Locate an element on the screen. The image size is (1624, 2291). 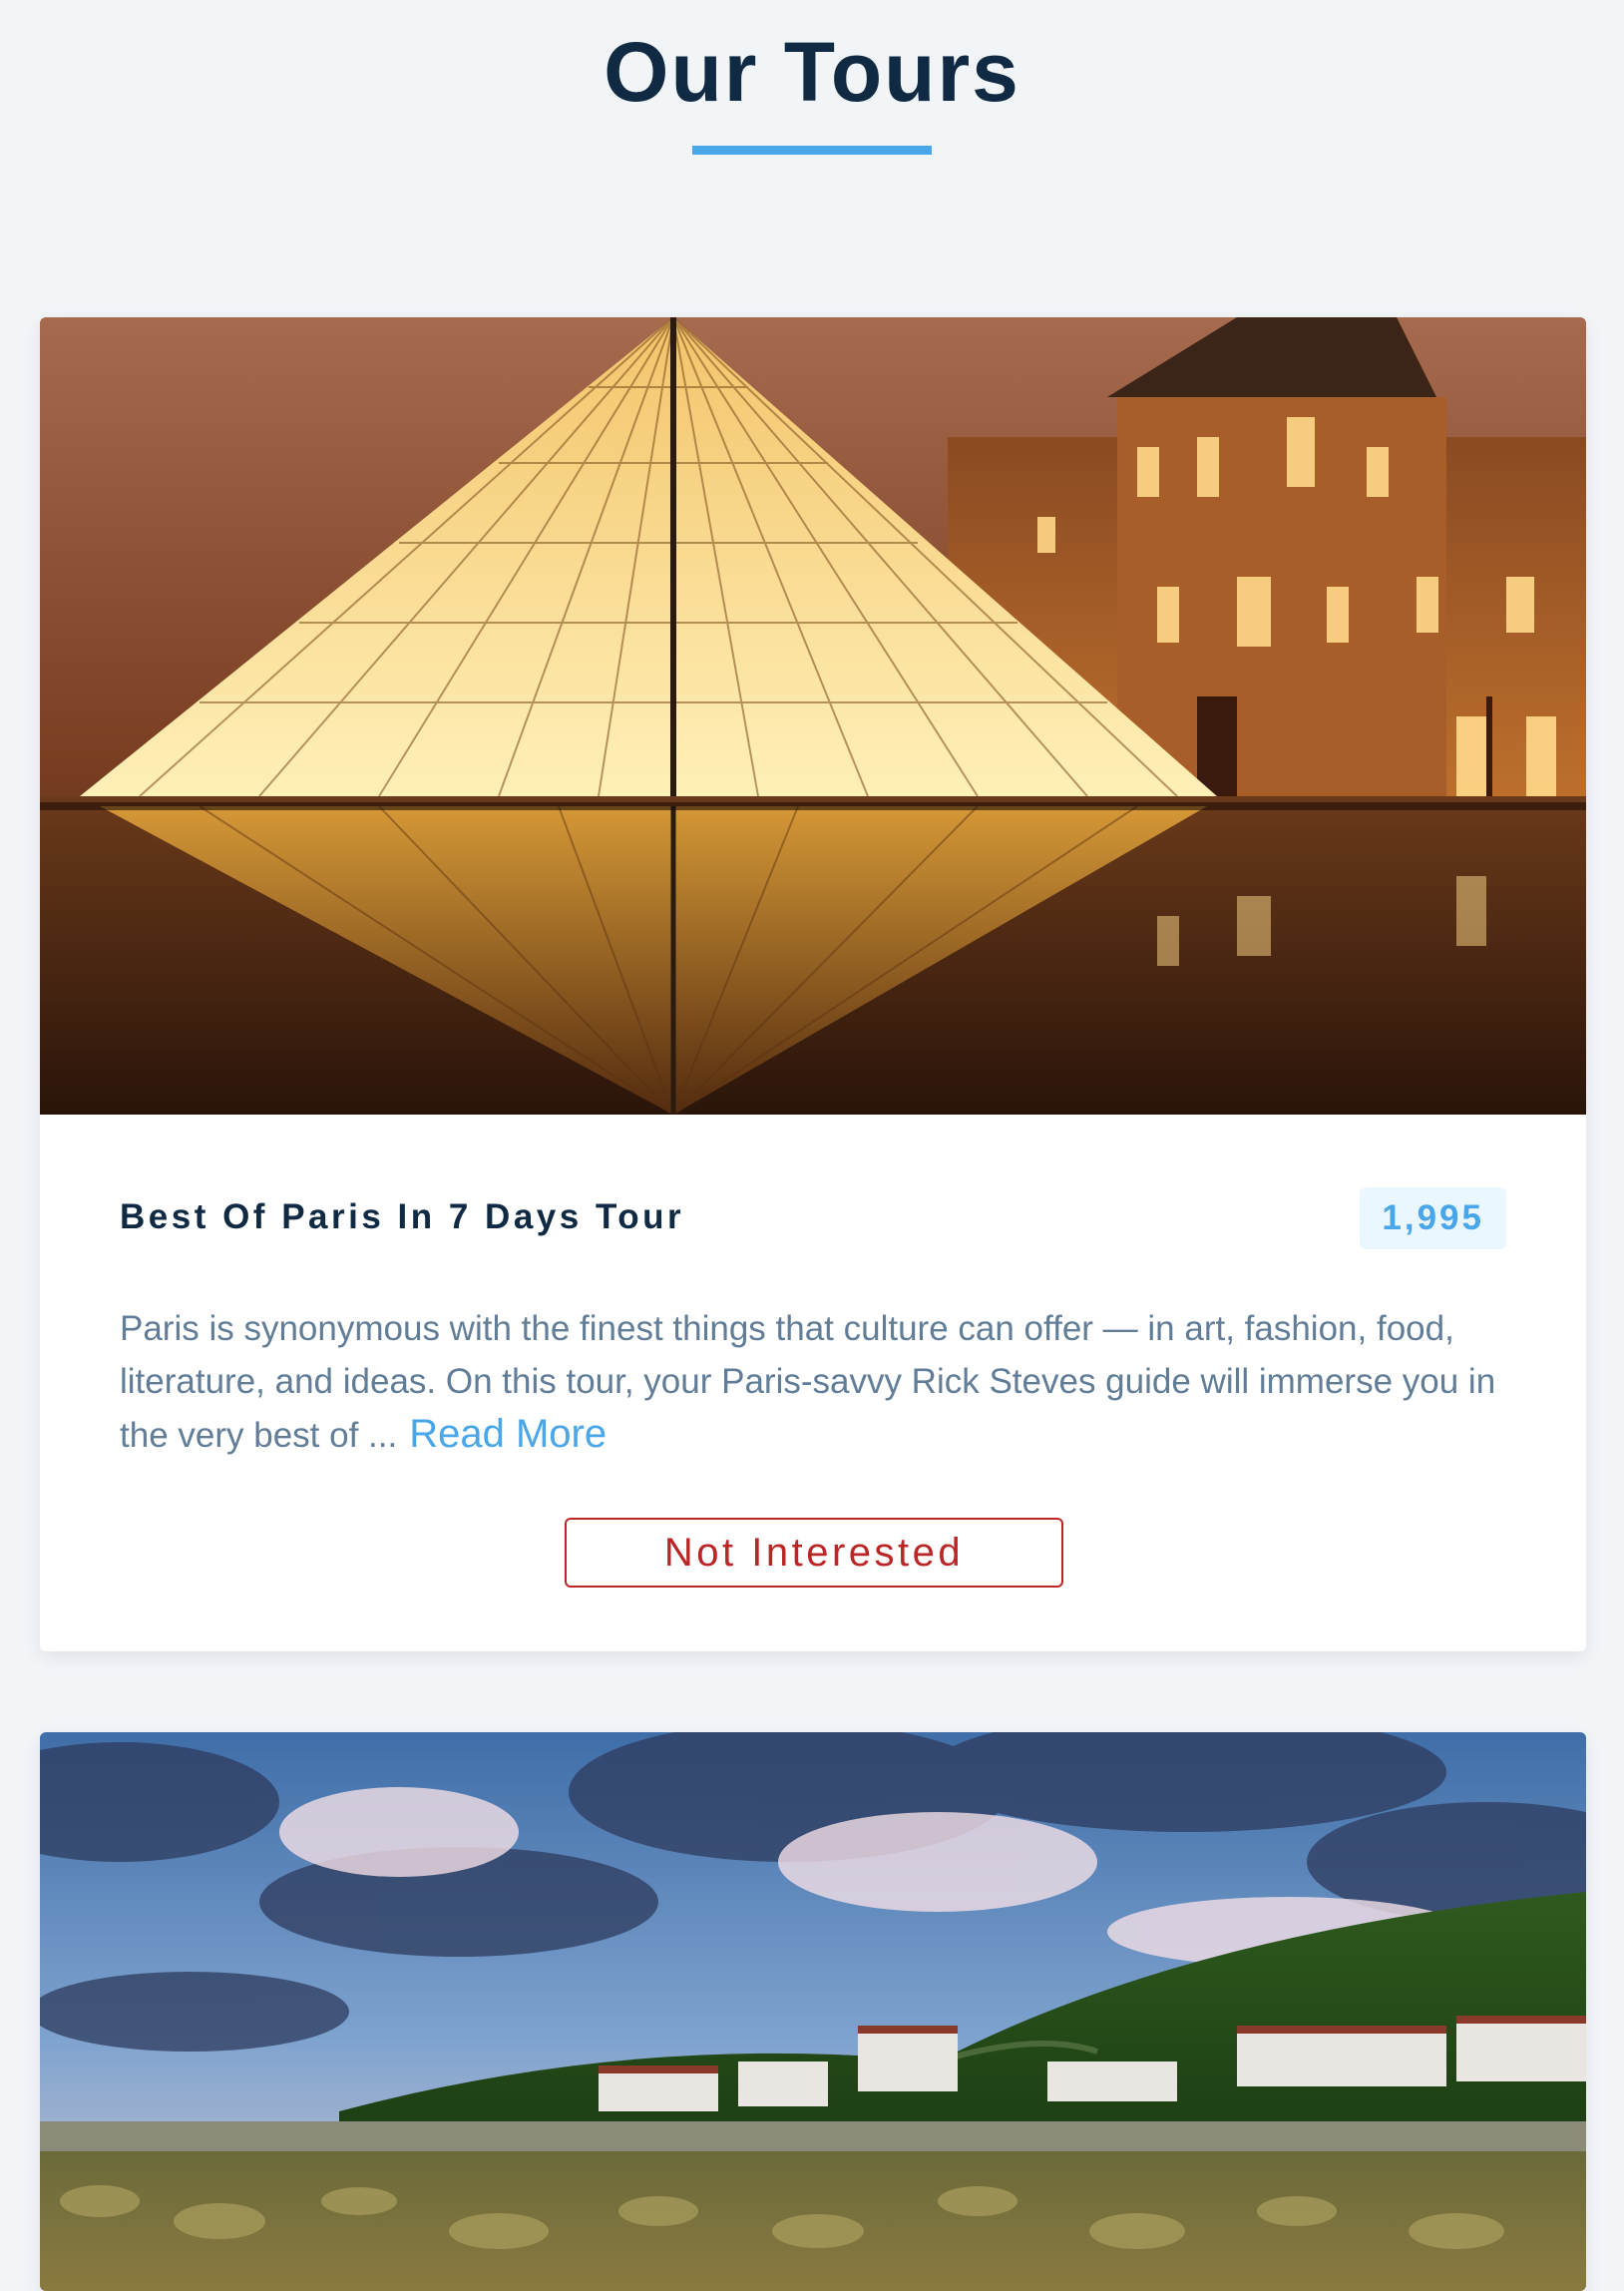
tour-price-badge: 1,995 is located at coordinates (1433, 1218).